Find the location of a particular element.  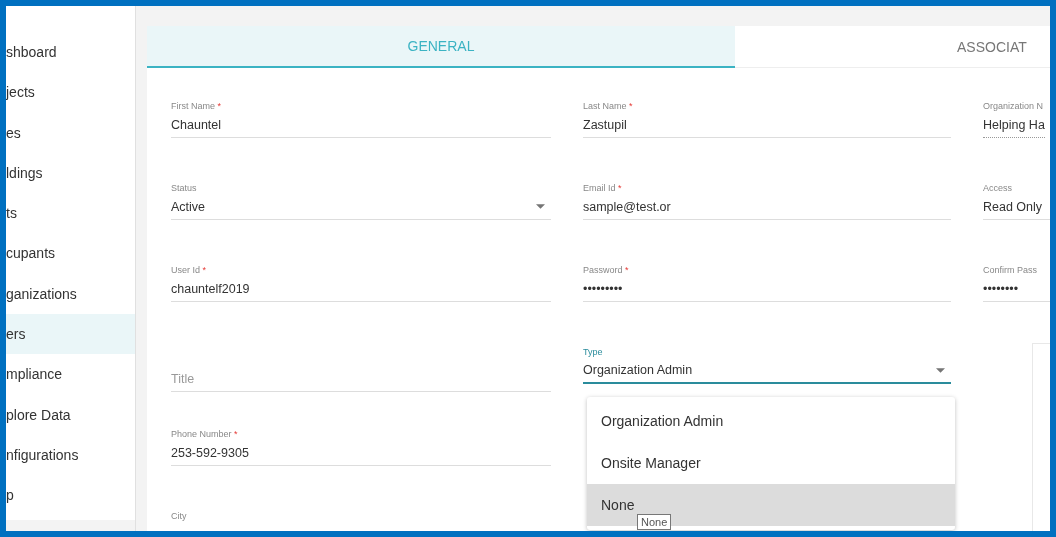

sidebar-item: ers is located at coordinates (70, 334).